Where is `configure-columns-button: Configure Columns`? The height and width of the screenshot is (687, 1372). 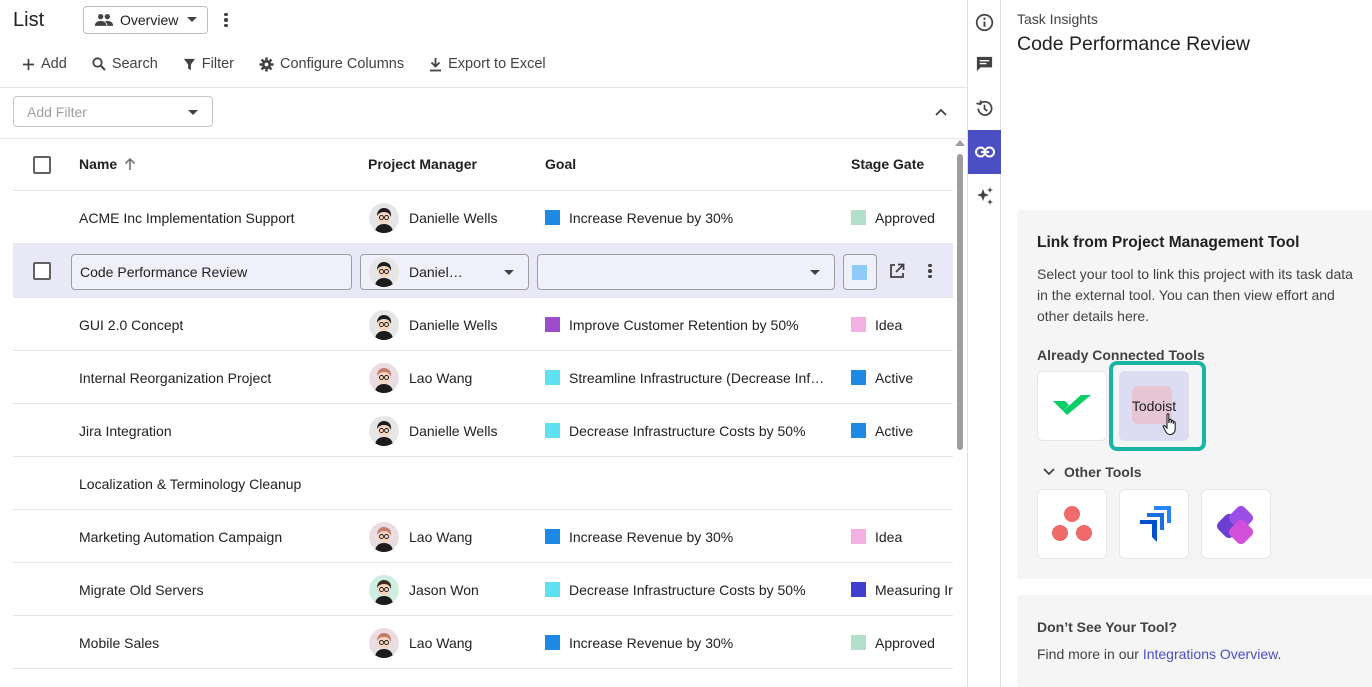
configure-columns-button: Configure Columns is located at coordinates (331, 64).